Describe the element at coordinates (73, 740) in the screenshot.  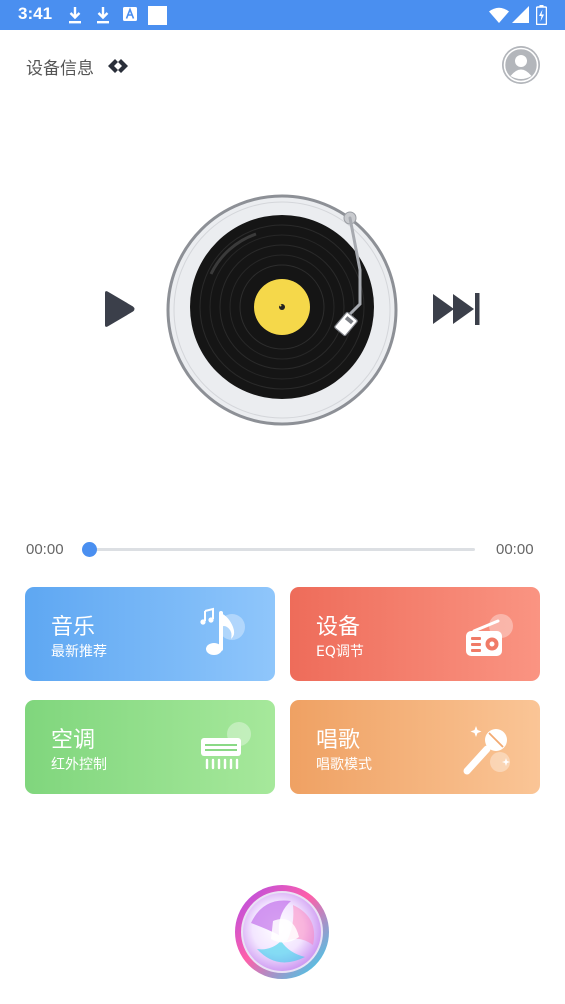
I see `ac-card-title: 空调` at that location.